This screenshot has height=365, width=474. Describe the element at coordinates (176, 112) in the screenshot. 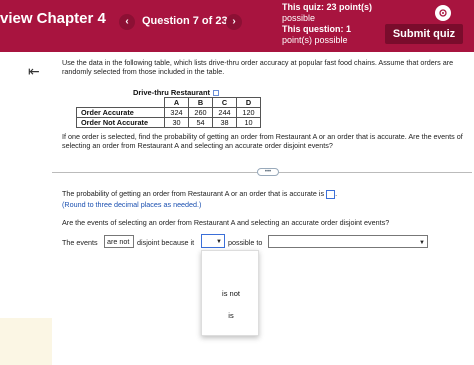

I see `table-cell: 324` at that location.